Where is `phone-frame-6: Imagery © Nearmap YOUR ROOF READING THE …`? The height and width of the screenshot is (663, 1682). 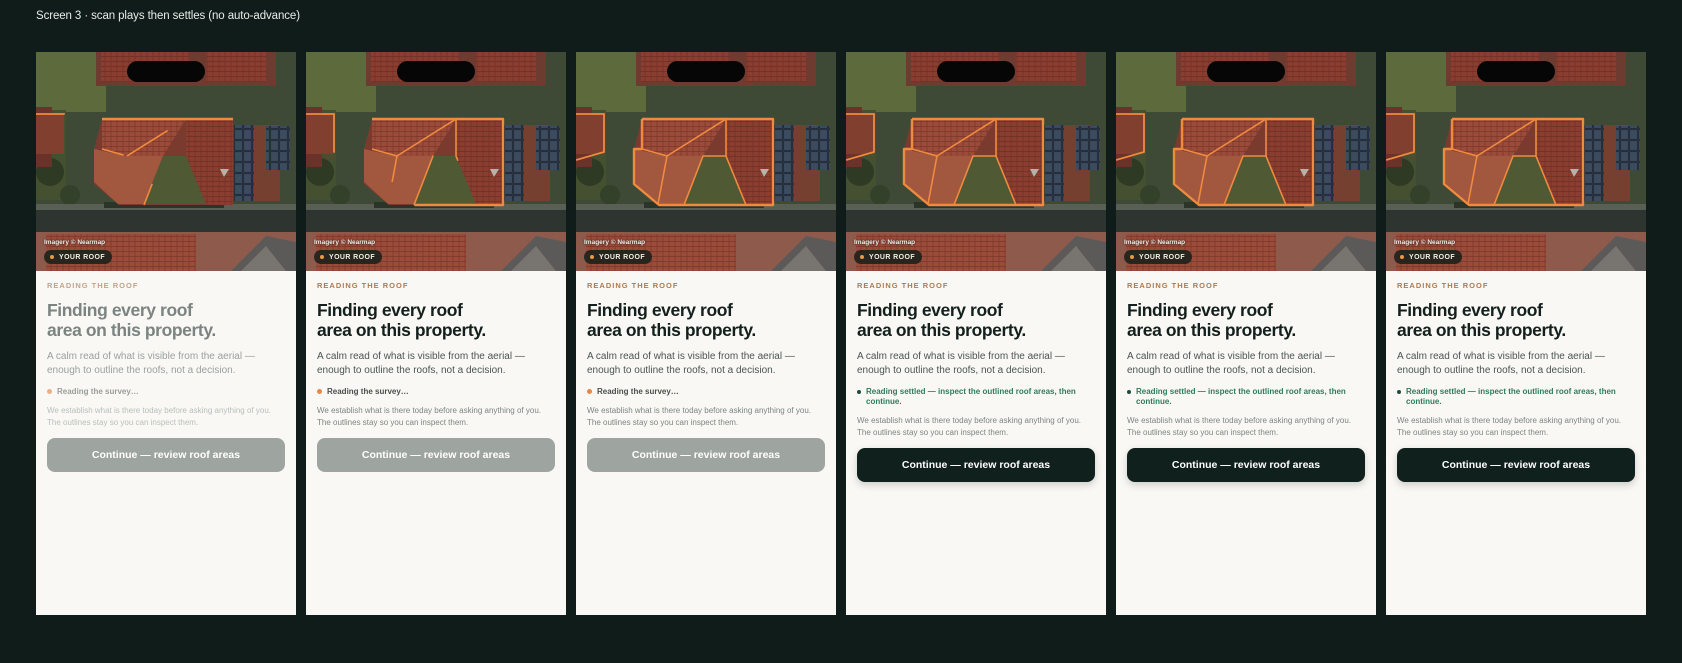
phone-frame-6: Imagery © Nearmap YOUR ROOF READING THE … is located at coordinates (1516, 333).